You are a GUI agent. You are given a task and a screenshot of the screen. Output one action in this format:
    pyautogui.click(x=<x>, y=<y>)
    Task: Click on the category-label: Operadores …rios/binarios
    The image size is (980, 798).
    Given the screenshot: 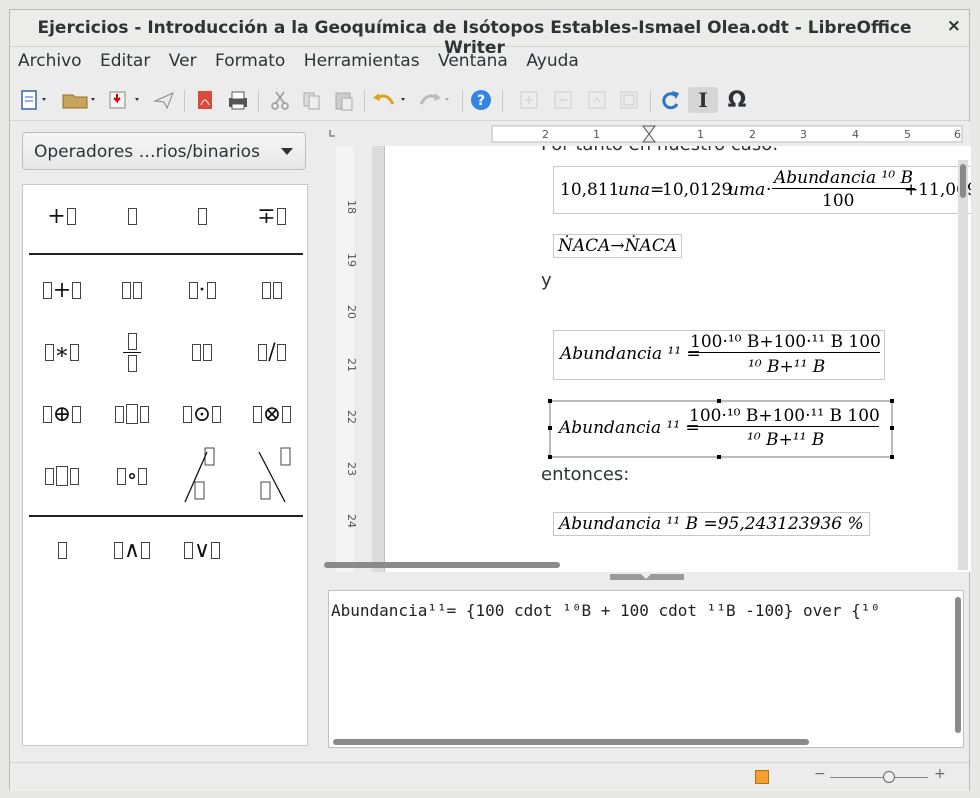 What is the action you would take?
    pyautogui.click(x=147, y=152)
    